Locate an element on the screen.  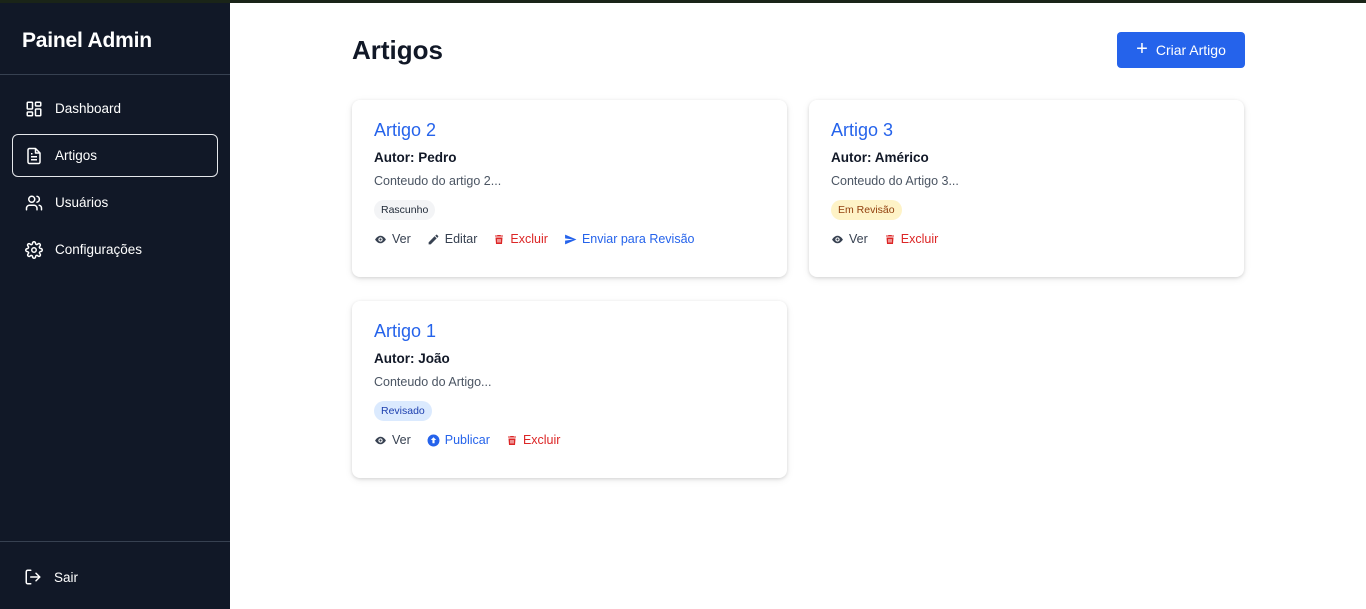
article-author: Autor: Pedro is located at coordinates (415, 157).